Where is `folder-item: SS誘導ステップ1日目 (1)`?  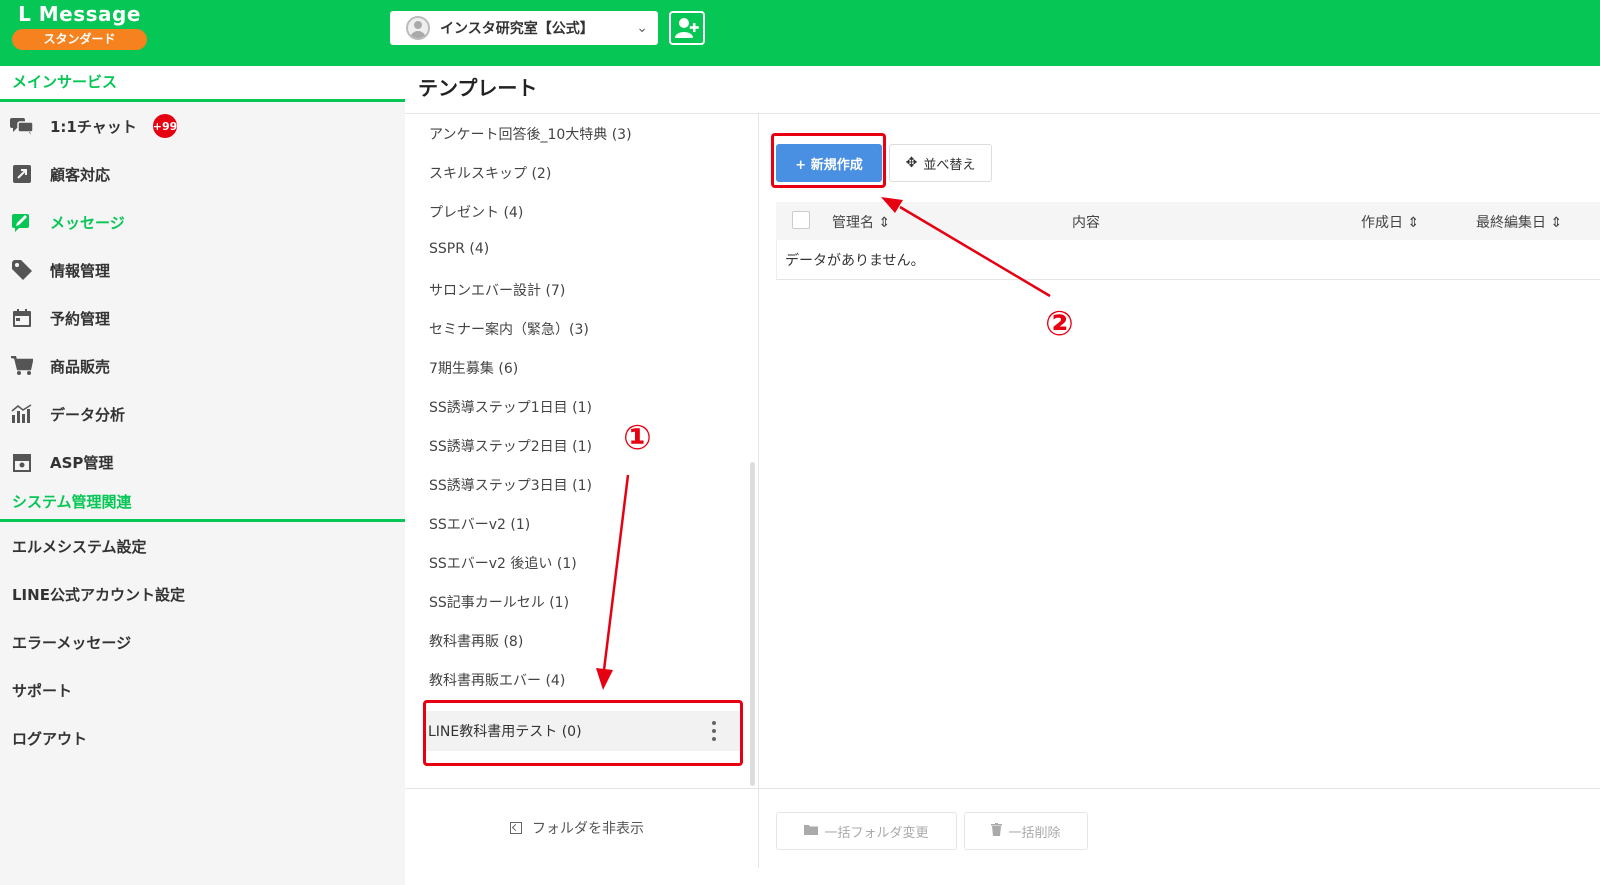 folder-item: SS誘導ステップ1日目 (1) is located at coordinates (510, 407).